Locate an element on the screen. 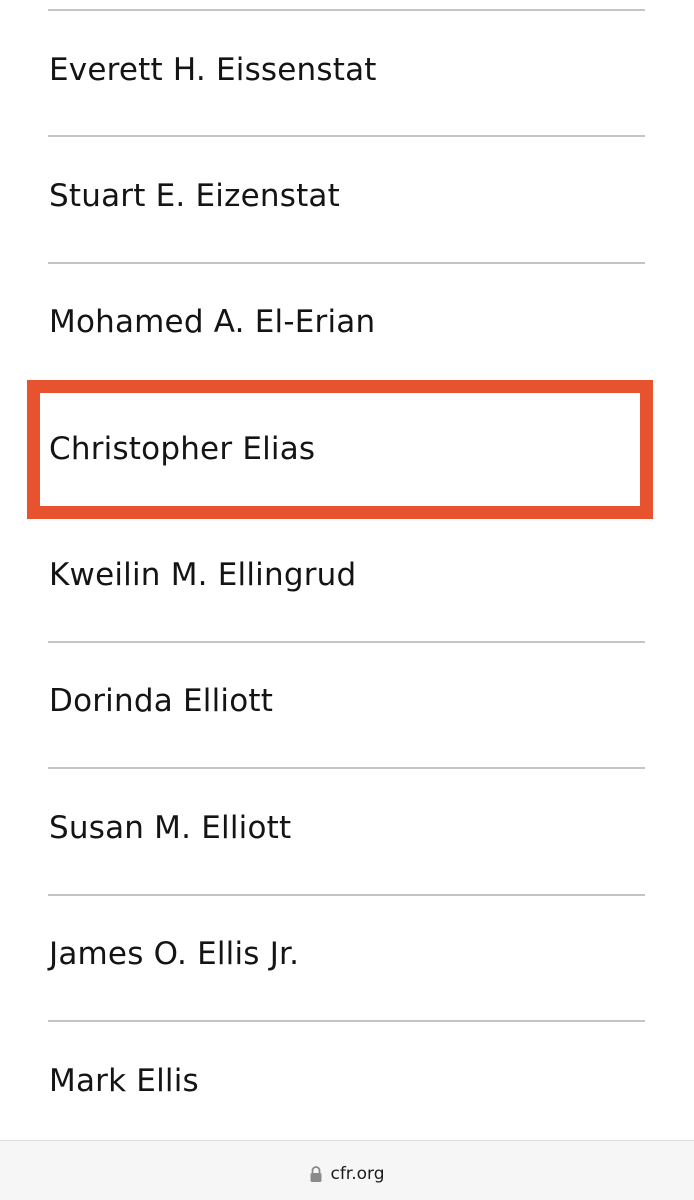 This screenshot has width=694, height=1200. member-name-highlighted: Christopher Elias is located at coordinates (182, 449).